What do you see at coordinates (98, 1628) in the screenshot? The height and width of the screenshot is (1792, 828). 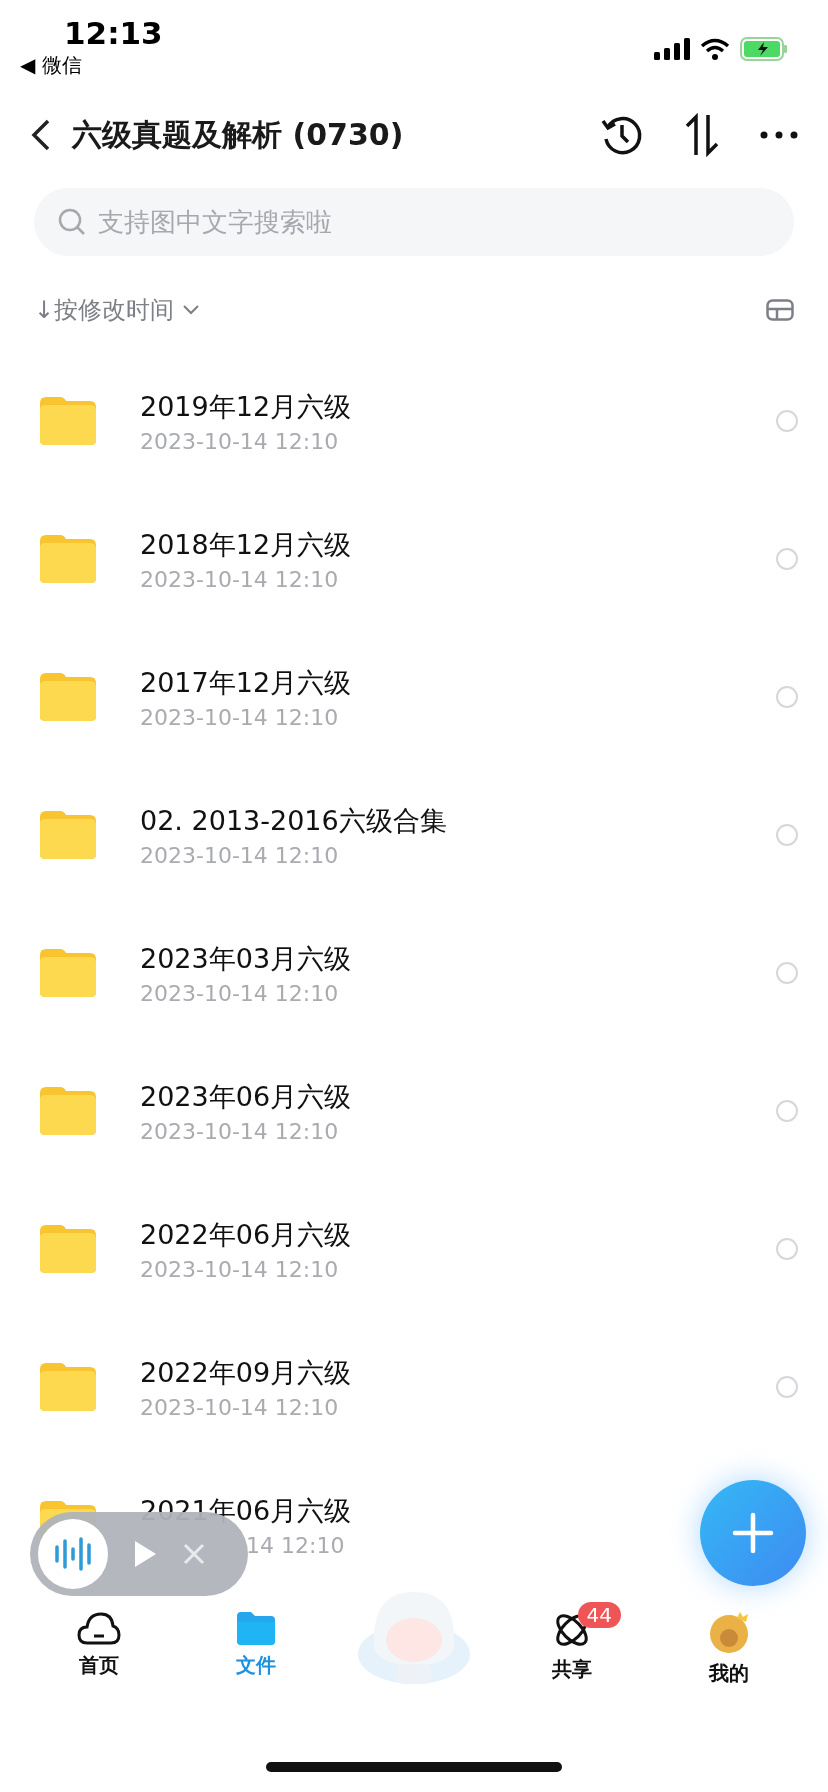 I see `cloud-icon` at bounding box center [98, 1628].